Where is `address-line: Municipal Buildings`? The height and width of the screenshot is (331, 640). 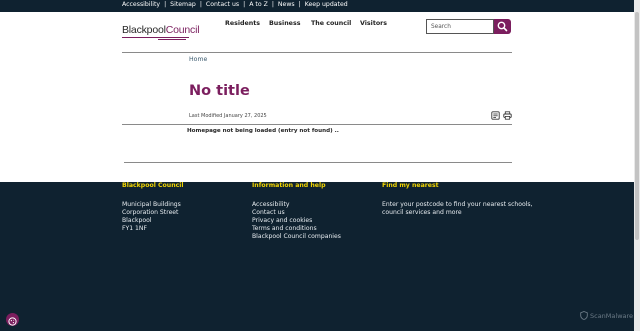
address-line: Municipal Buildings is located at coordinates (151, 204).